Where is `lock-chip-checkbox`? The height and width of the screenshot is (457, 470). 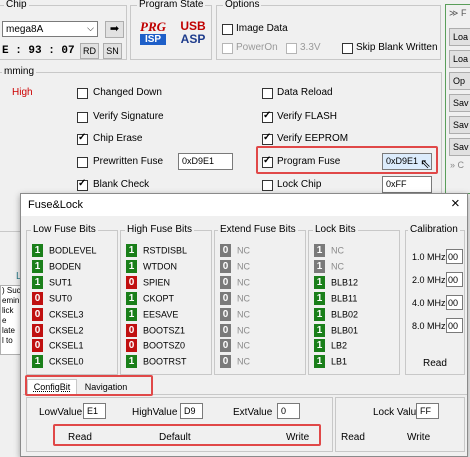
lock-chip-checkbox is located at coordinates (267, 185).